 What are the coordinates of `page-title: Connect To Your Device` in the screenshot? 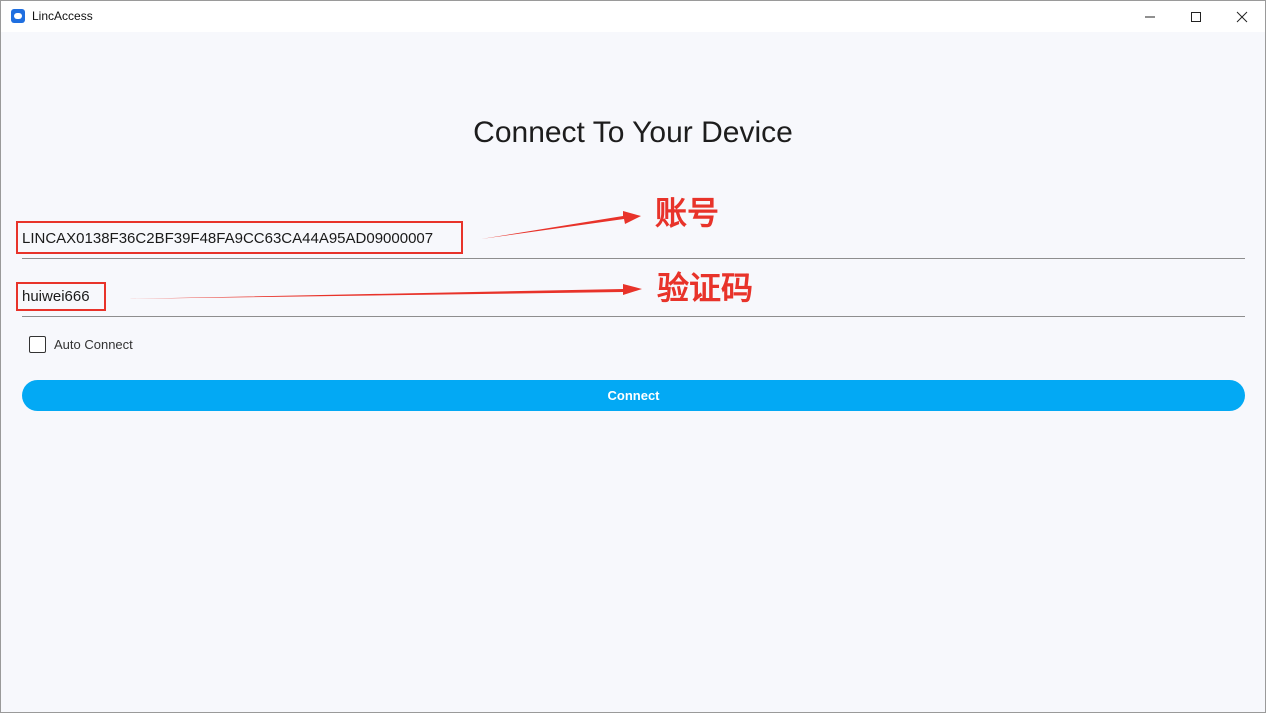 It's located at (633, 132).